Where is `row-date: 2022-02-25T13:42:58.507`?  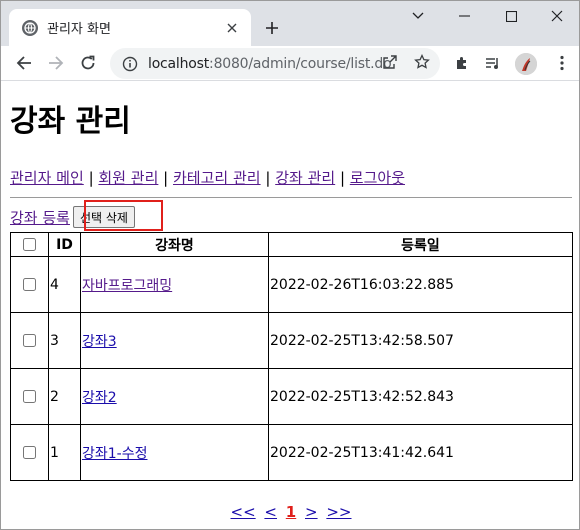 row-date: 2022-02-25T13:42:58.507 is located at coordinates (420, 340).